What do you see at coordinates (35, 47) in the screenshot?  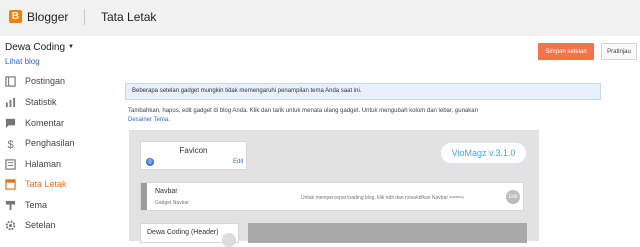 I see `blog-name: Dewa Coding` at bounding box center [35, 47].